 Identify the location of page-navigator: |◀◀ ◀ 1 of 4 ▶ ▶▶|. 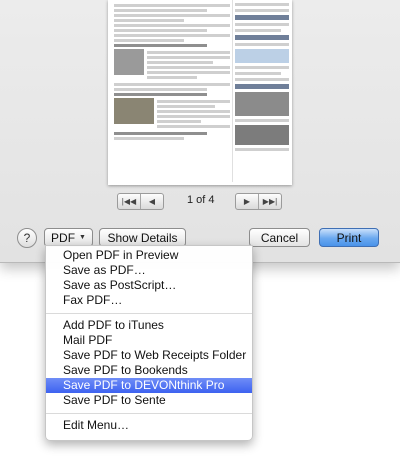
(204, 201).